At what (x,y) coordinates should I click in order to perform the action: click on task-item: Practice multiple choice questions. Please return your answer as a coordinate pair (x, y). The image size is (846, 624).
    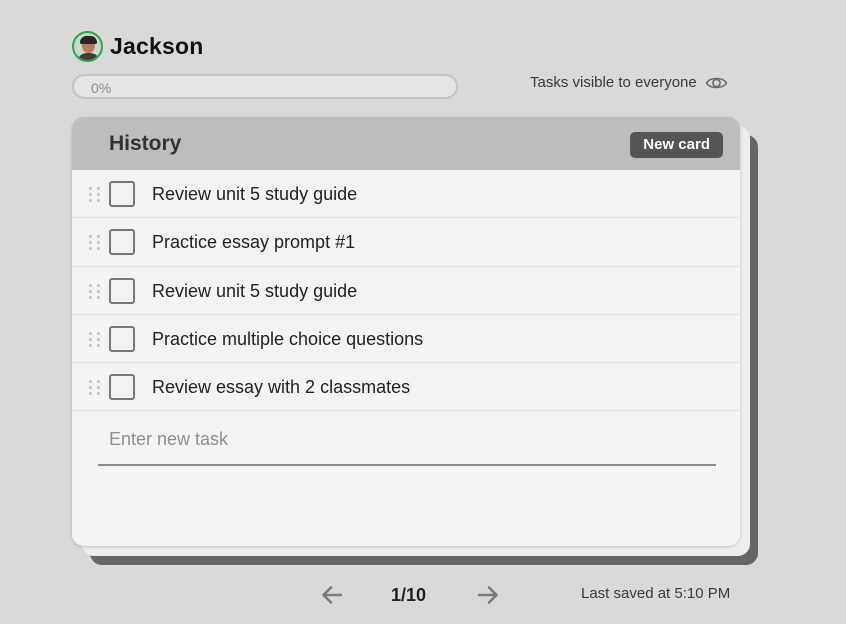
    Looking at the image, I should click on (406, 339).